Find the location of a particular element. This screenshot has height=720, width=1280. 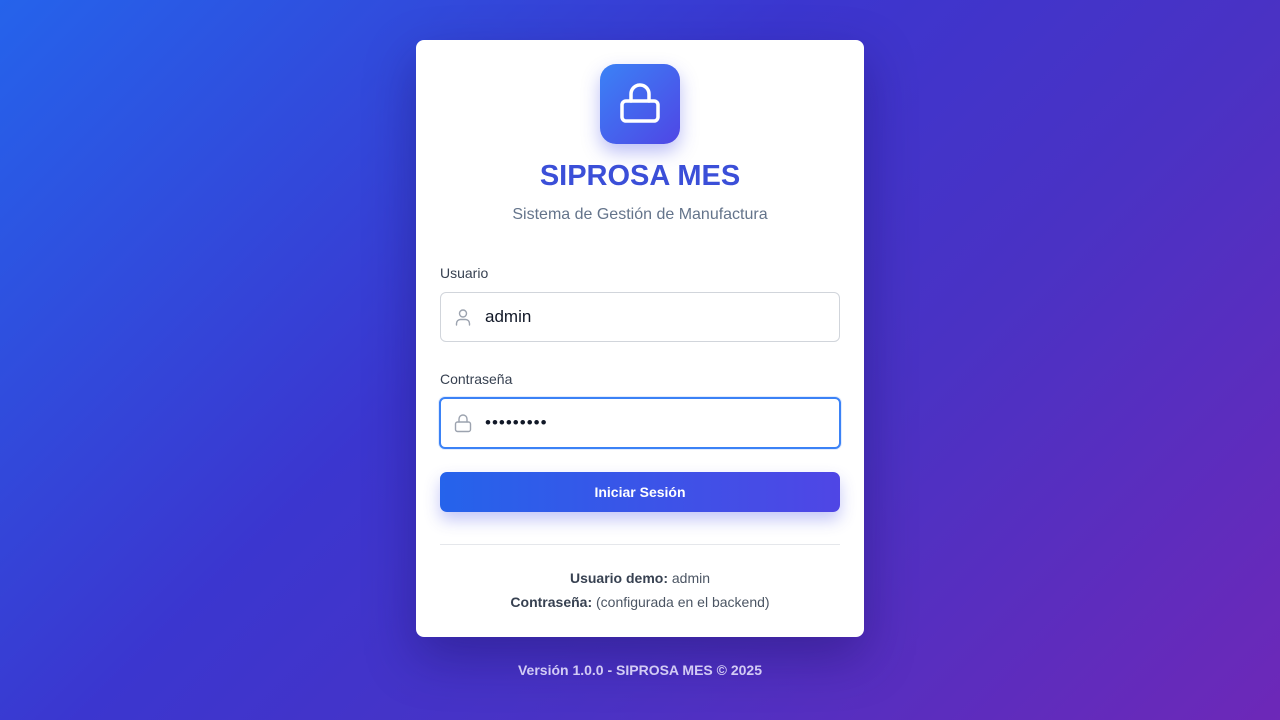

login-button: Iniciar Sesión is located at coordinates (640, 492).